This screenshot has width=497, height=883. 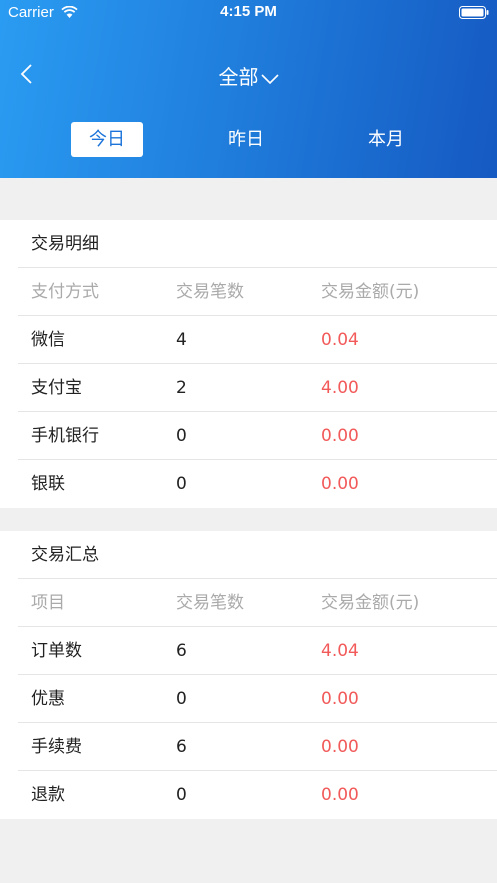 What do you see at coordinates (257, 436) in the screenshot?
I see `table-row: 手机银行 0 0.00` at bounding box center [257, 436].